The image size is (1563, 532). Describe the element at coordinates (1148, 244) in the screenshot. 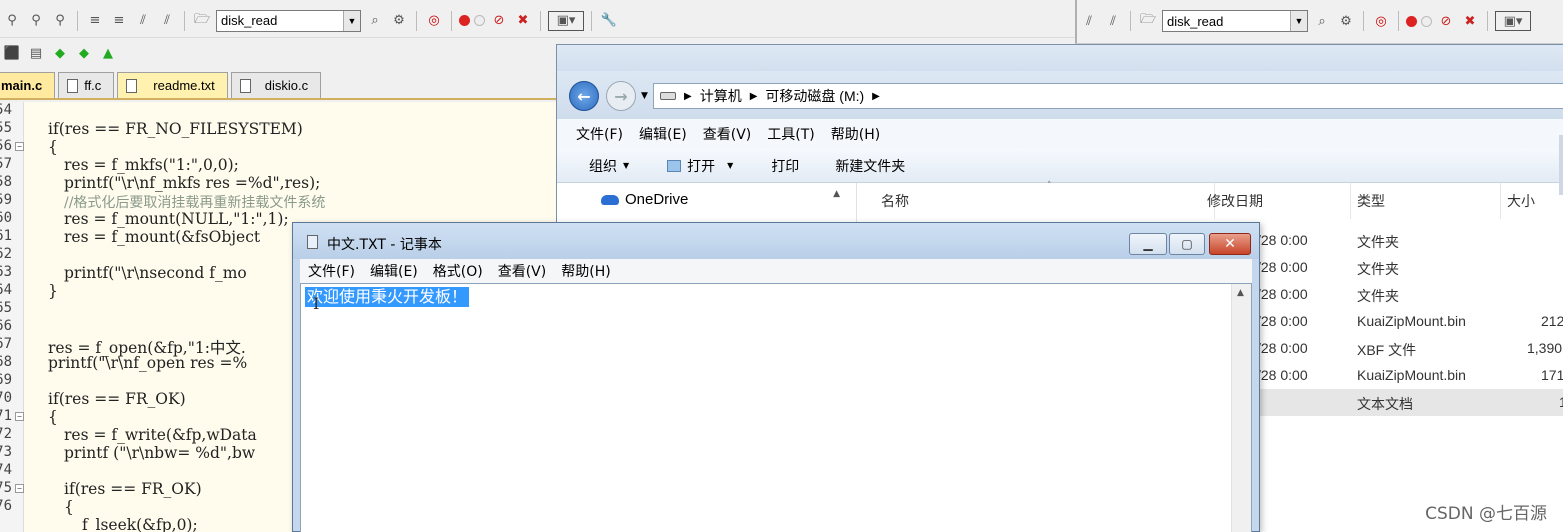

I see `minimize-button: ▁` at that location.